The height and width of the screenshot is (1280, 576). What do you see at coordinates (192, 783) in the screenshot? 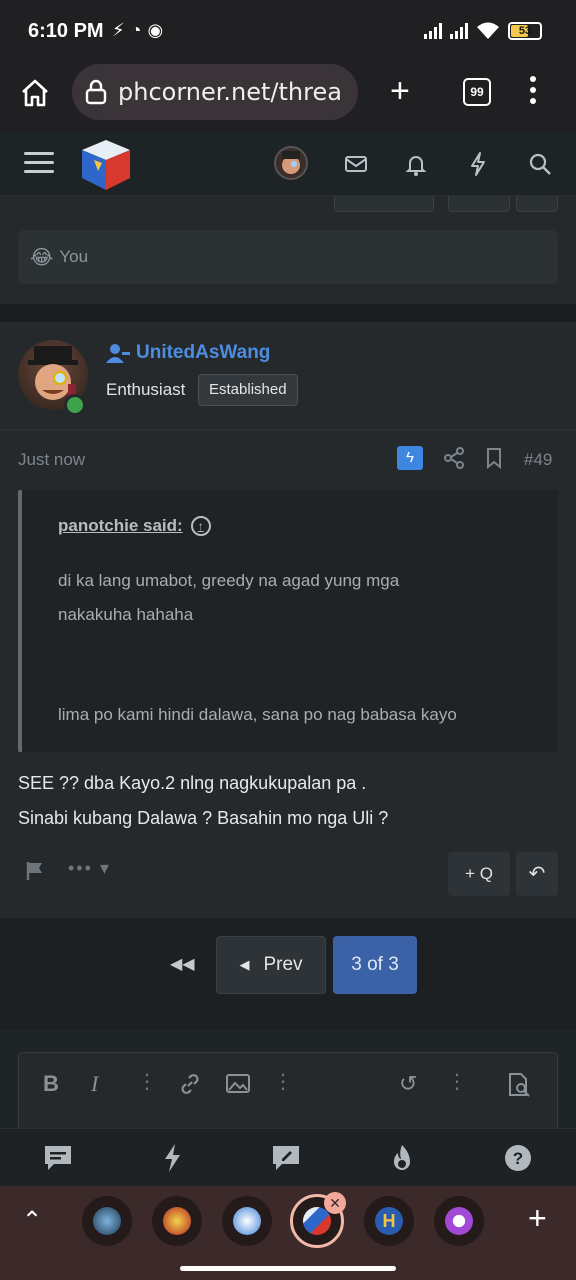
I see `post-body-line: SEE ?? dba Kayo.2 nlng nagkukupalan pa .` at bounding box center [192, 783].